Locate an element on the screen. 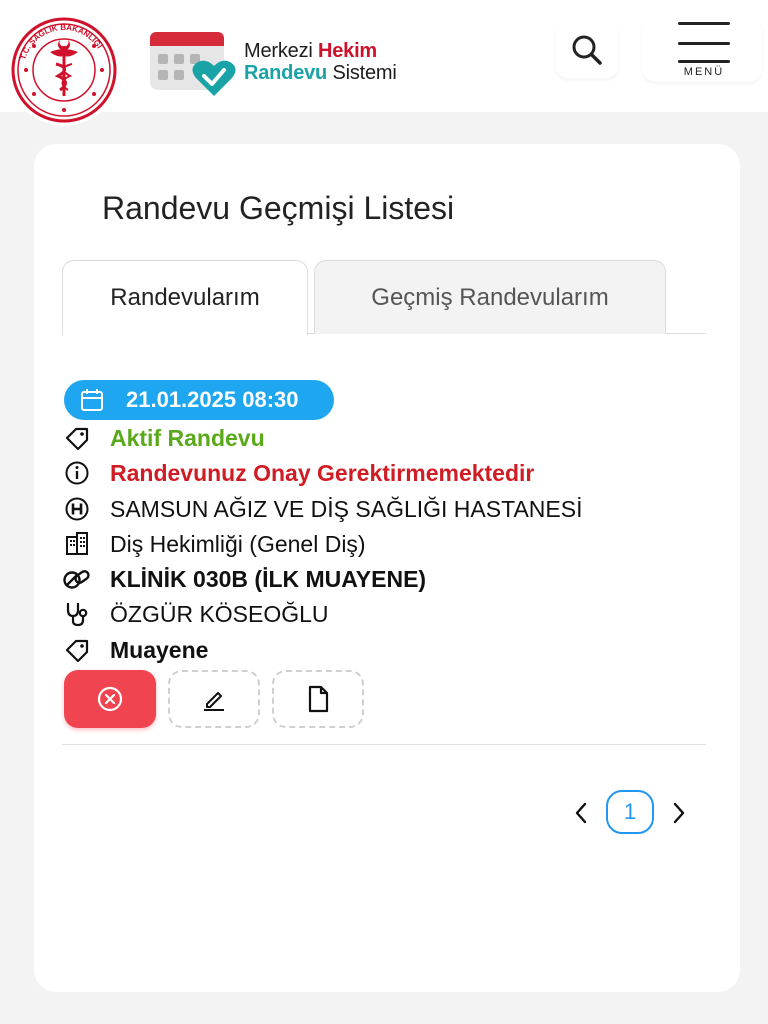 The width and height of the screenshot is (768, 1024). search-button is located at coordinates (587, 50).